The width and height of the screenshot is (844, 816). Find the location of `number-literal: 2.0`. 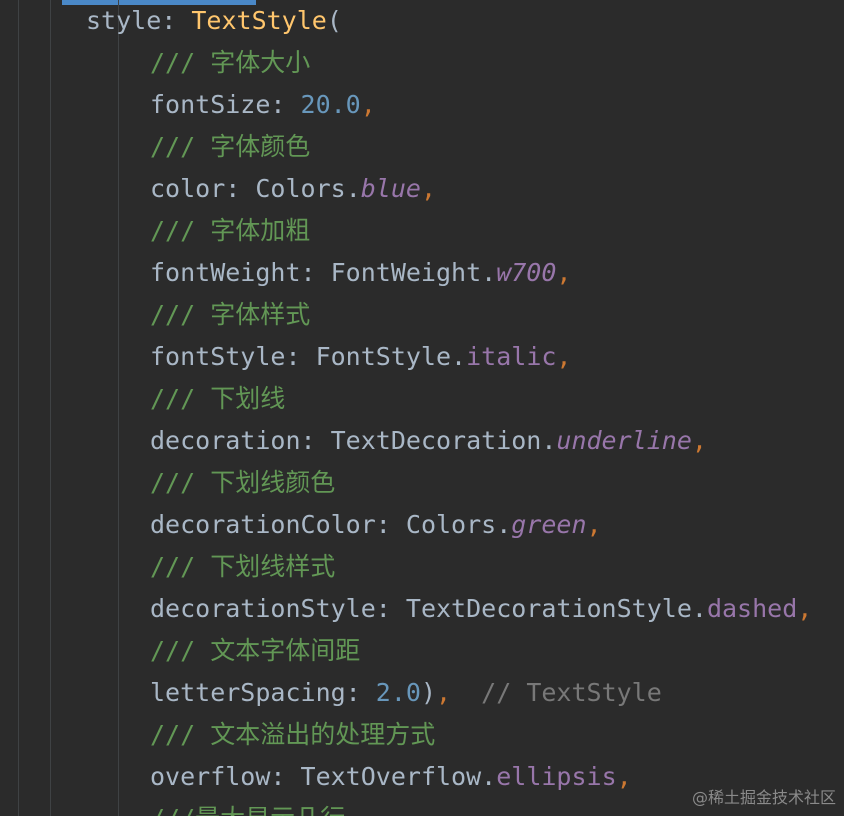

number-literal: 2.0 is located at coordinates (398, 692).